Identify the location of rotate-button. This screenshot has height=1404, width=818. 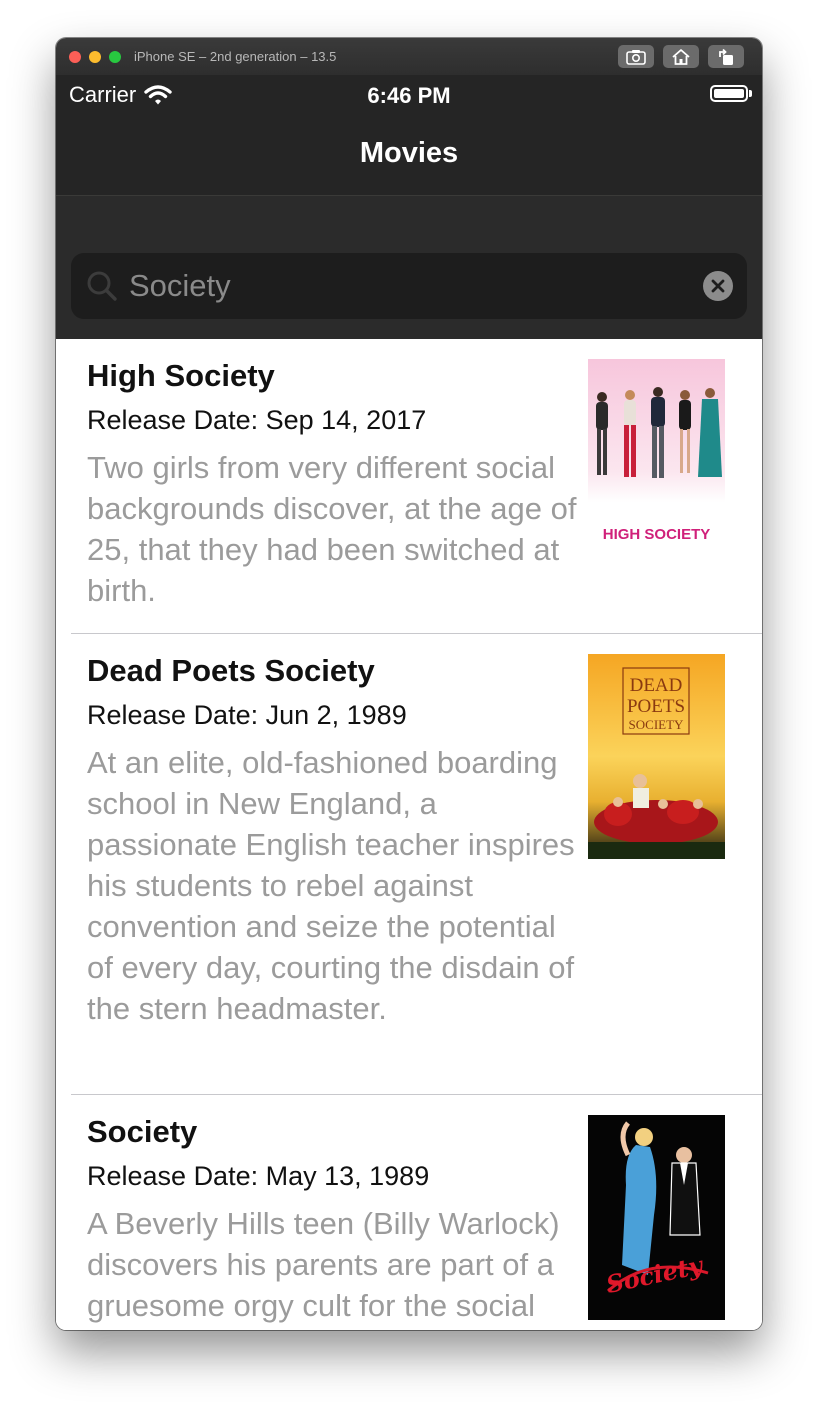
(726, 56).